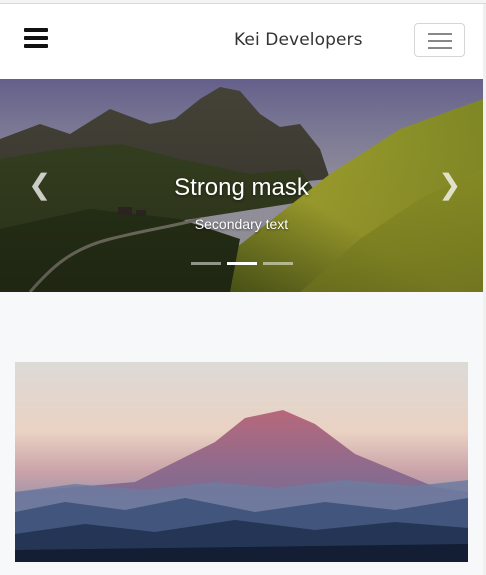 The height and width of the screenshot is (575, 486). I want to click on hamburger-menu-icon, so click(37, 40).